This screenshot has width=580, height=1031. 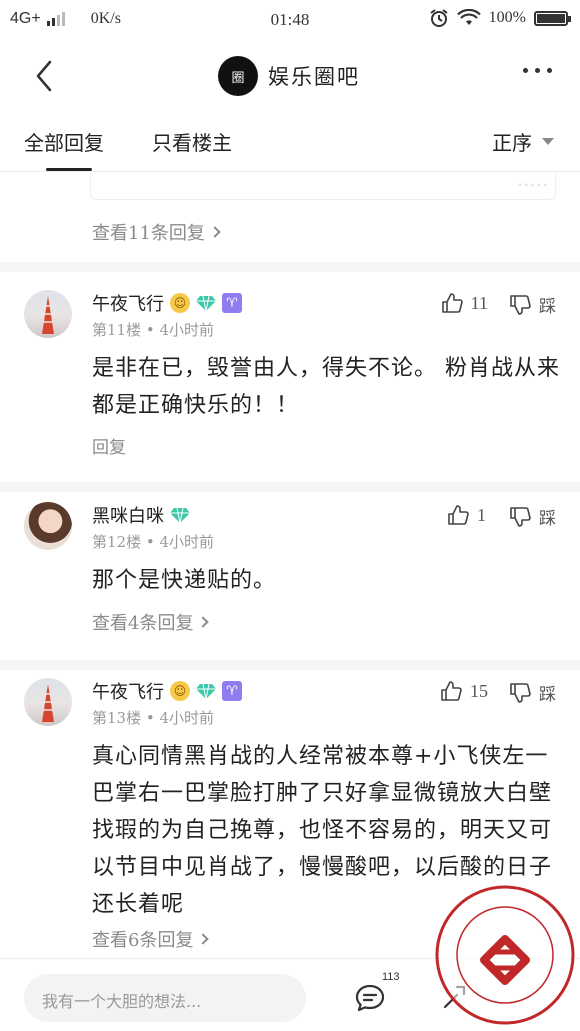 What do you see at coordinates (479, 302) in the screenshot?
I see `like-count: 11` at bounding box center [479, 302].